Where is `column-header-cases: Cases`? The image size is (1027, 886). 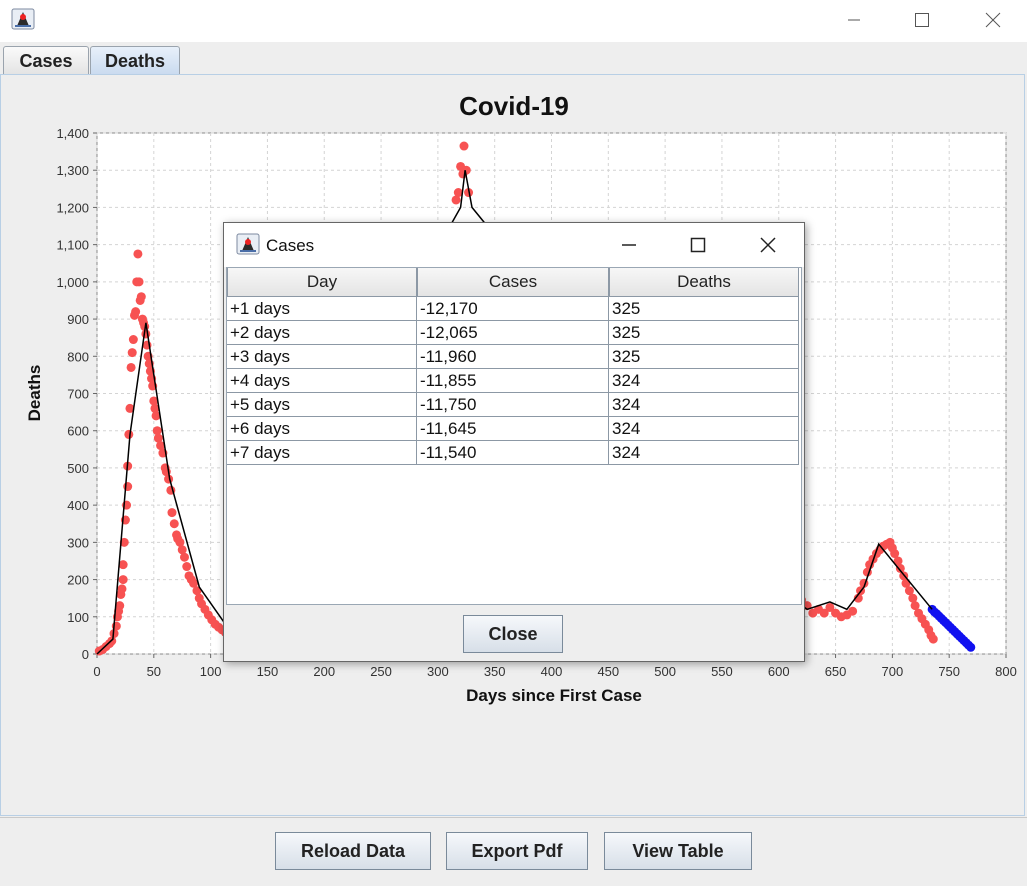 column-header-cases: Cases is located at coordinates (513, 282).